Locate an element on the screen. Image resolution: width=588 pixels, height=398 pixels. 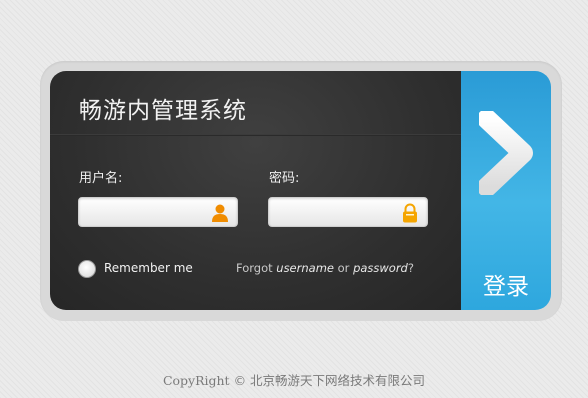
password-field is located at coordinates (348, 212).